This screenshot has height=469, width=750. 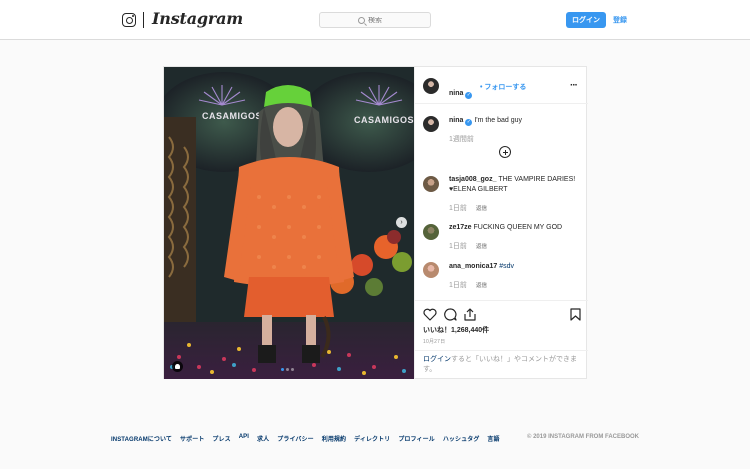 What do you see at coordinates (221, 438) in the screenshot?
I see `footer-link-press: プレス` at bounding box center [221, 438].